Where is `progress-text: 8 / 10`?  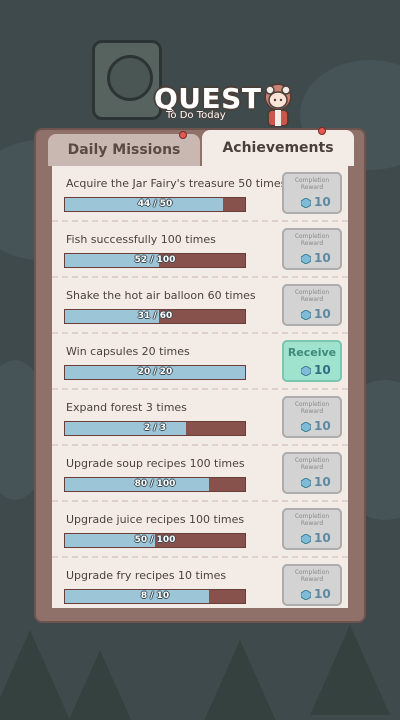 progress-text: 8 / 10 is located at coordinates (155, 596).